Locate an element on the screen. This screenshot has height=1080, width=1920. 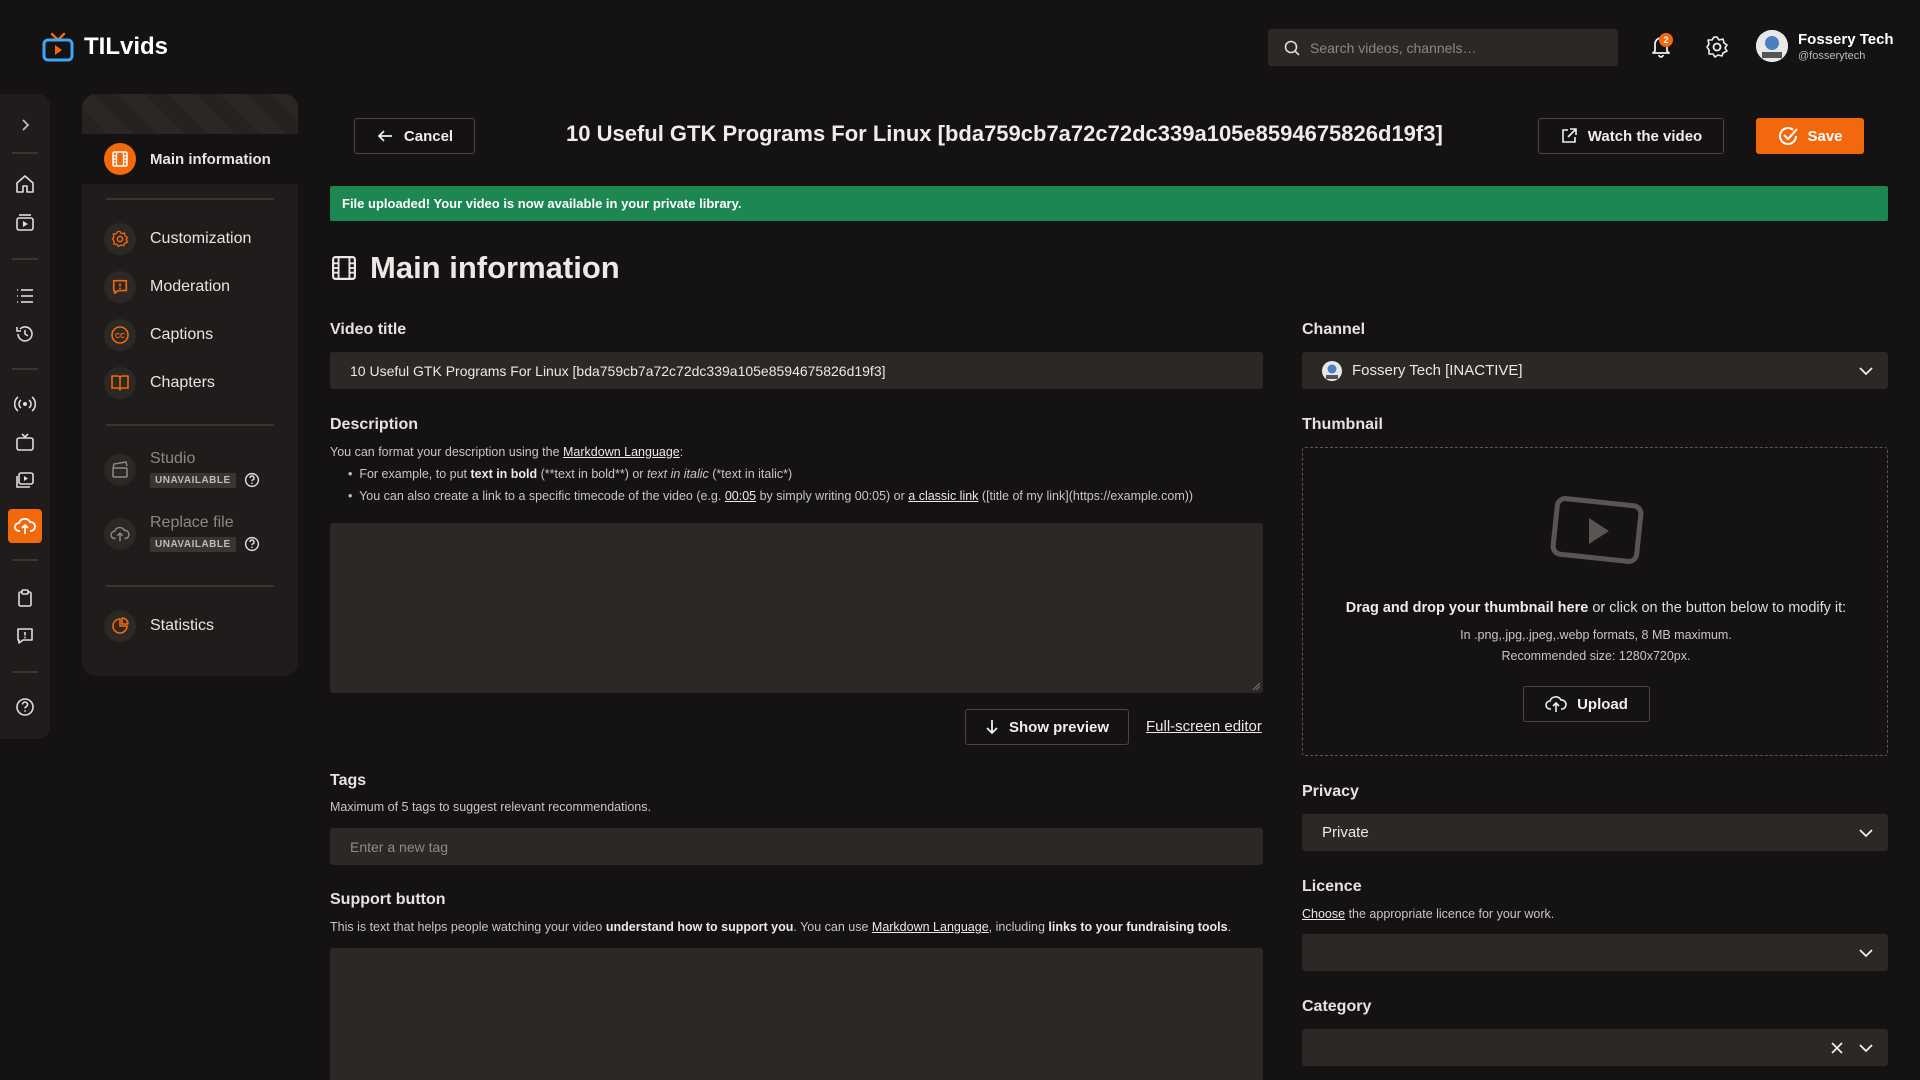
rail-help is located at coordinates (25, 707).